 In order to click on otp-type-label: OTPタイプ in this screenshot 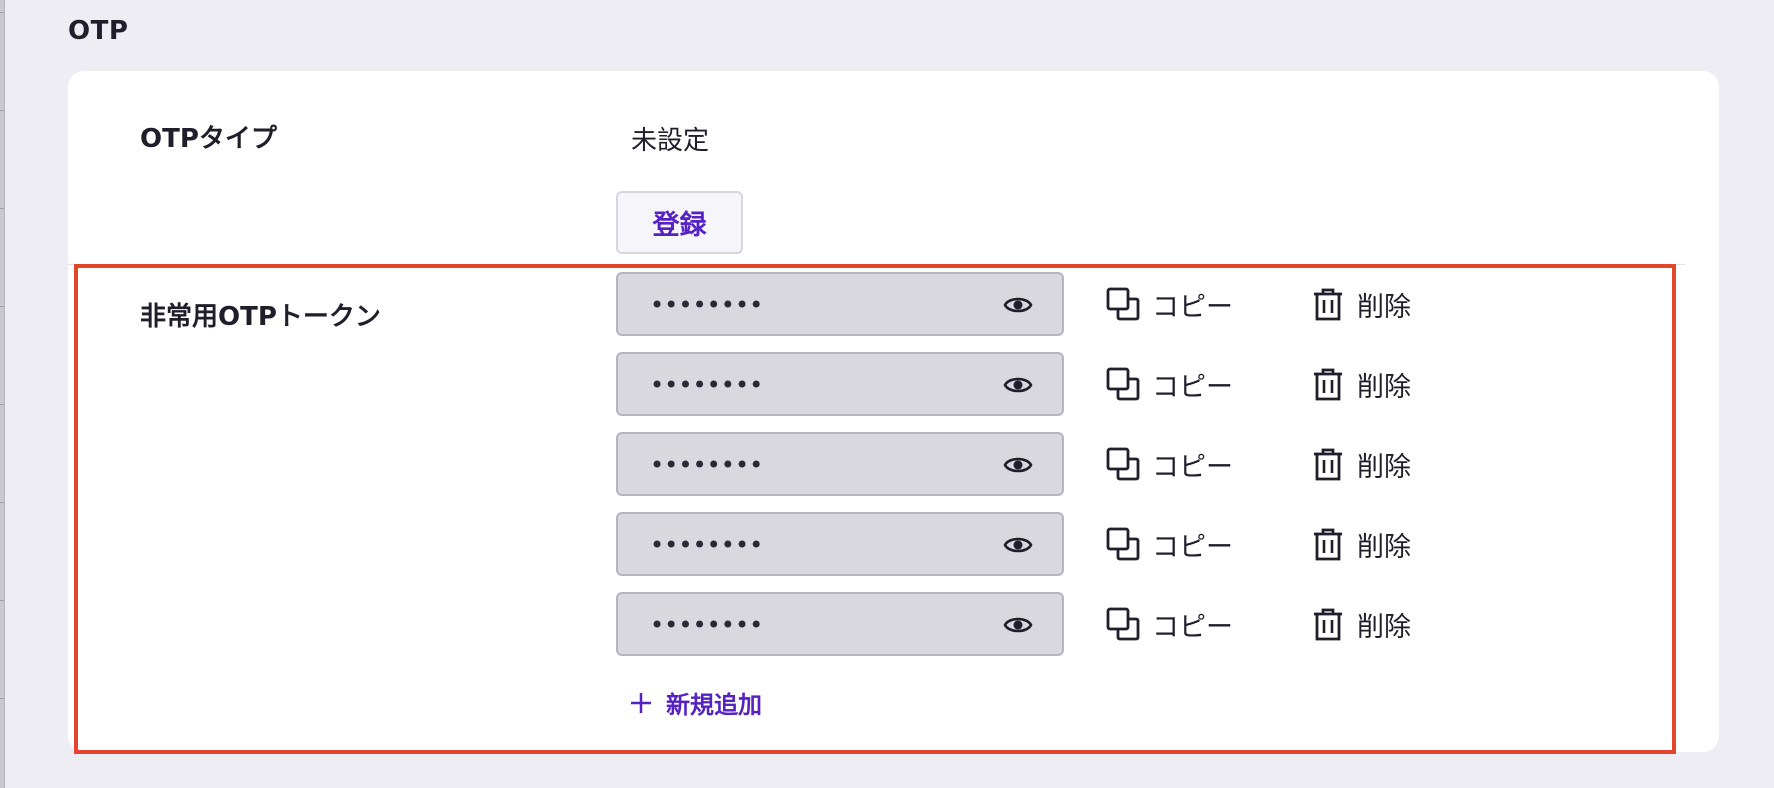, I will do `click(208, 139)`.